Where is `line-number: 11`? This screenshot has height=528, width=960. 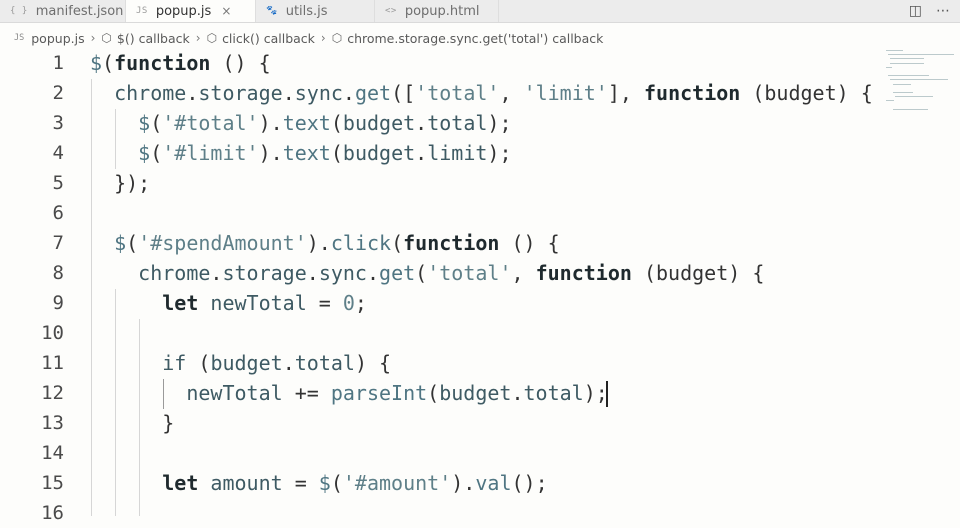
line-number: 11 is located at coordinates (52, 363).